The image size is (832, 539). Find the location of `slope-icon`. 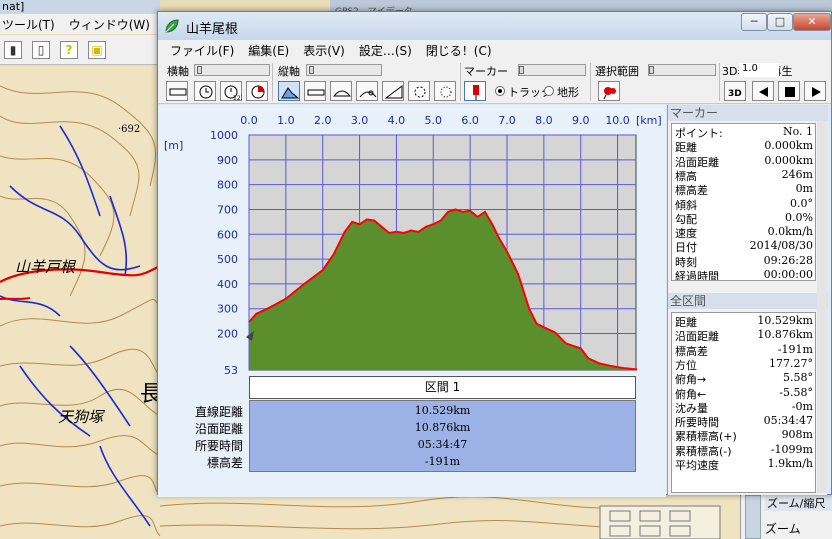

slope-icon is located at coordinates (393, 92).